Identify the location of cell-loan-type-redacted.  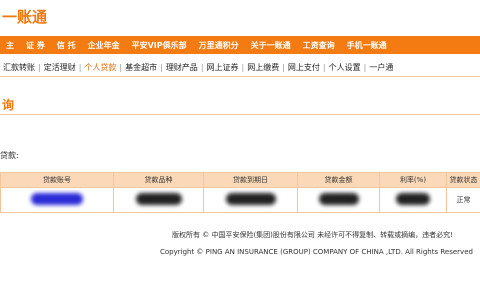
(158, 200).